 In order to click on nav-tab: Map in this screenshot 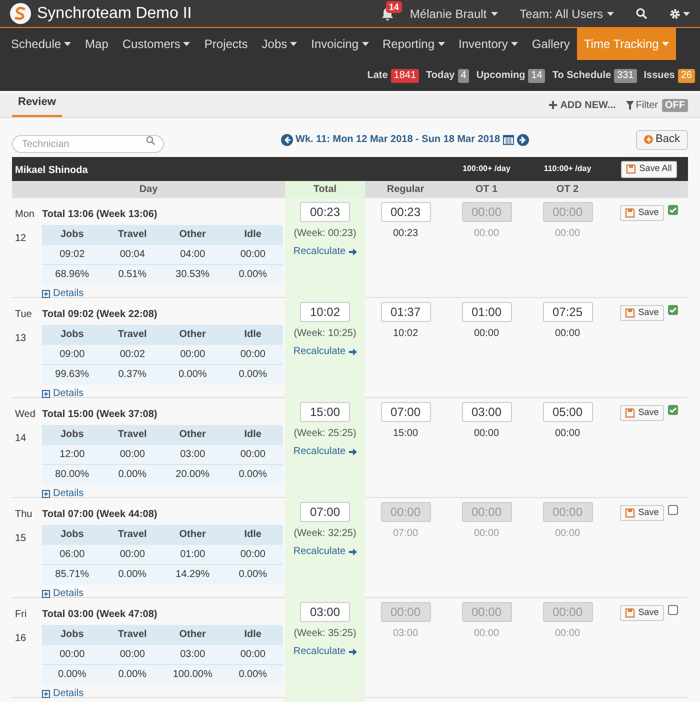, I will do `click(97, 44)`.